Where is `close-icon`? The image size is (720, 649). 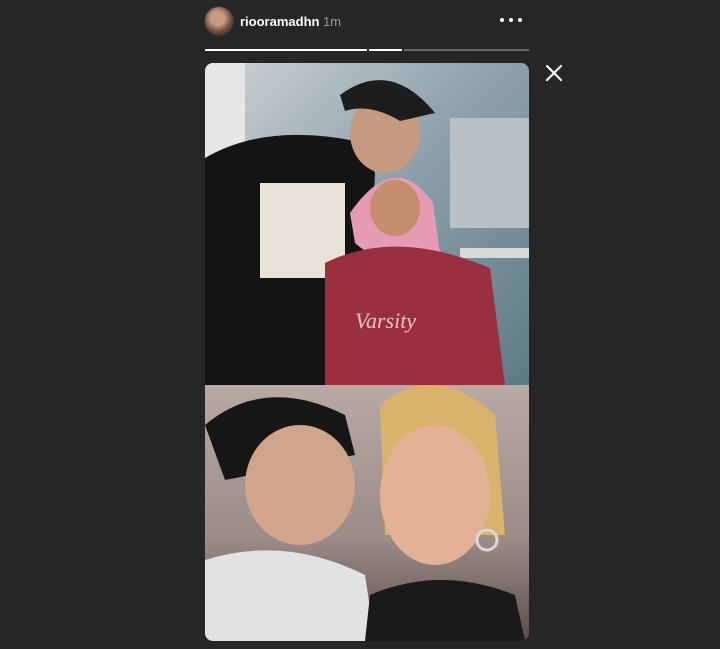
close-icon is located at coordinates (554, 73).